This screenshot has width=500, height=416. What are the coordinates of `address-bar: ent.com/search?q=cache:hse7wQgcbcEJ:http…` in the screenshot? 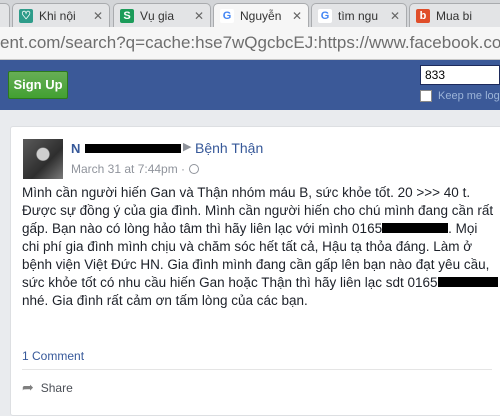 It's located at (250, 43).